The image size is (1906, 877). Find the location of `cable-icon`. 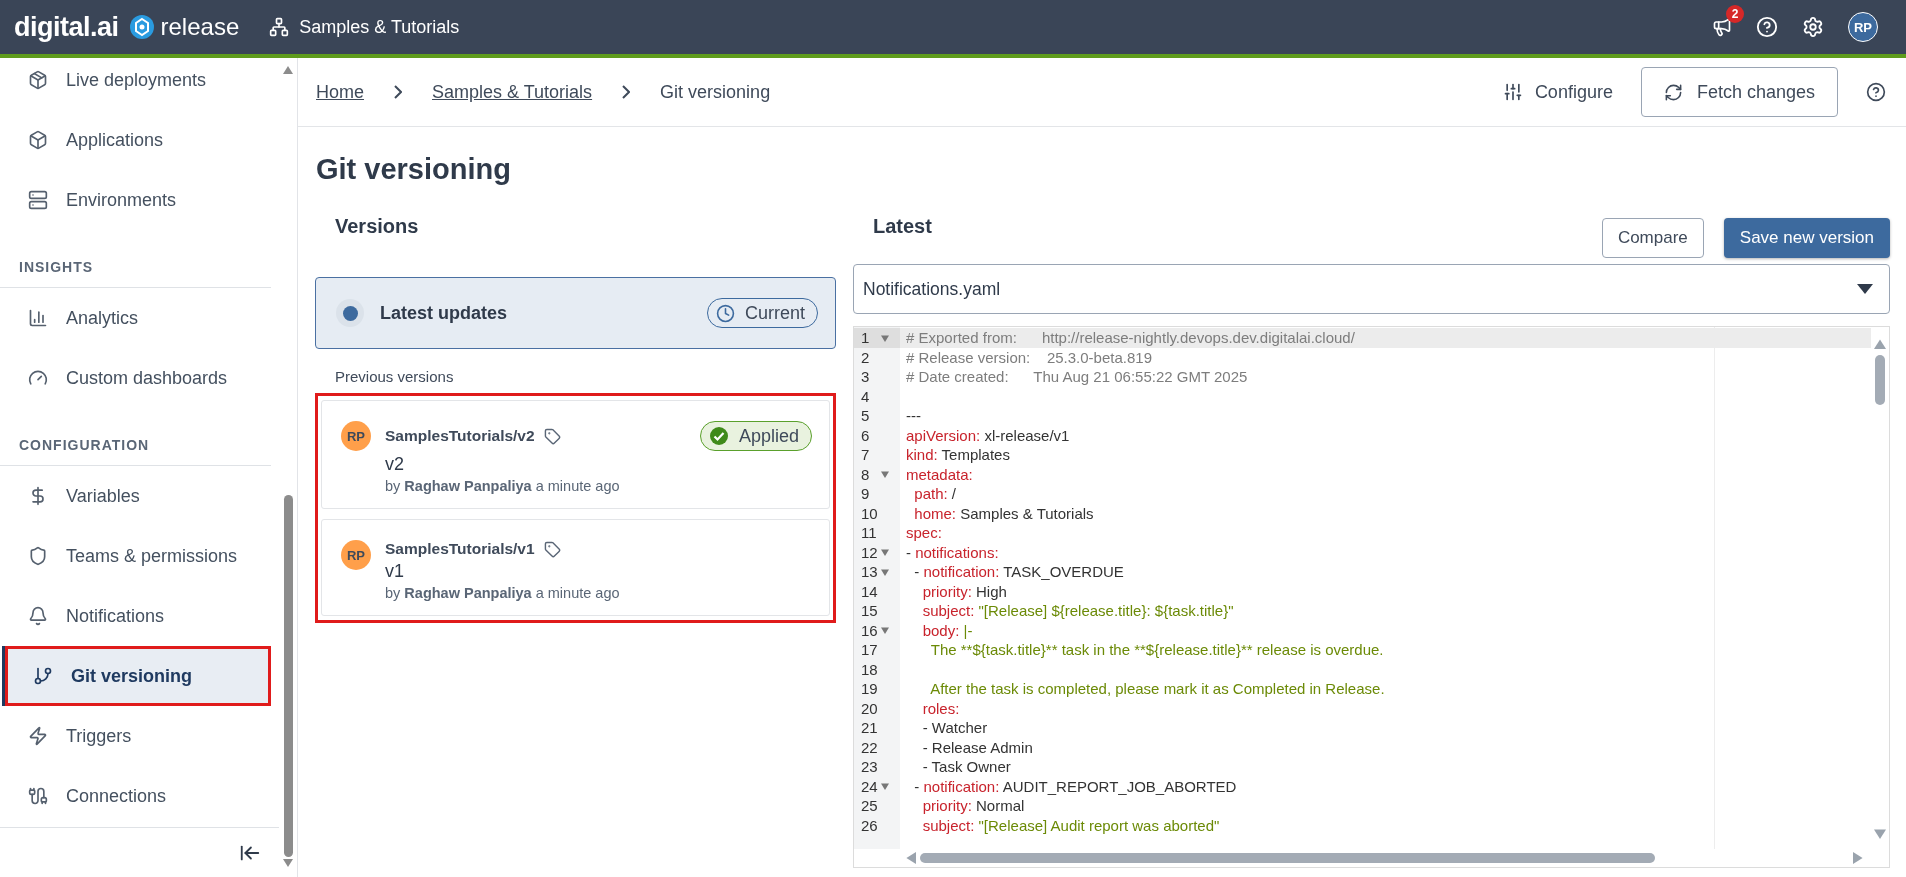

cable-icon is located at coordinates (38, 796).